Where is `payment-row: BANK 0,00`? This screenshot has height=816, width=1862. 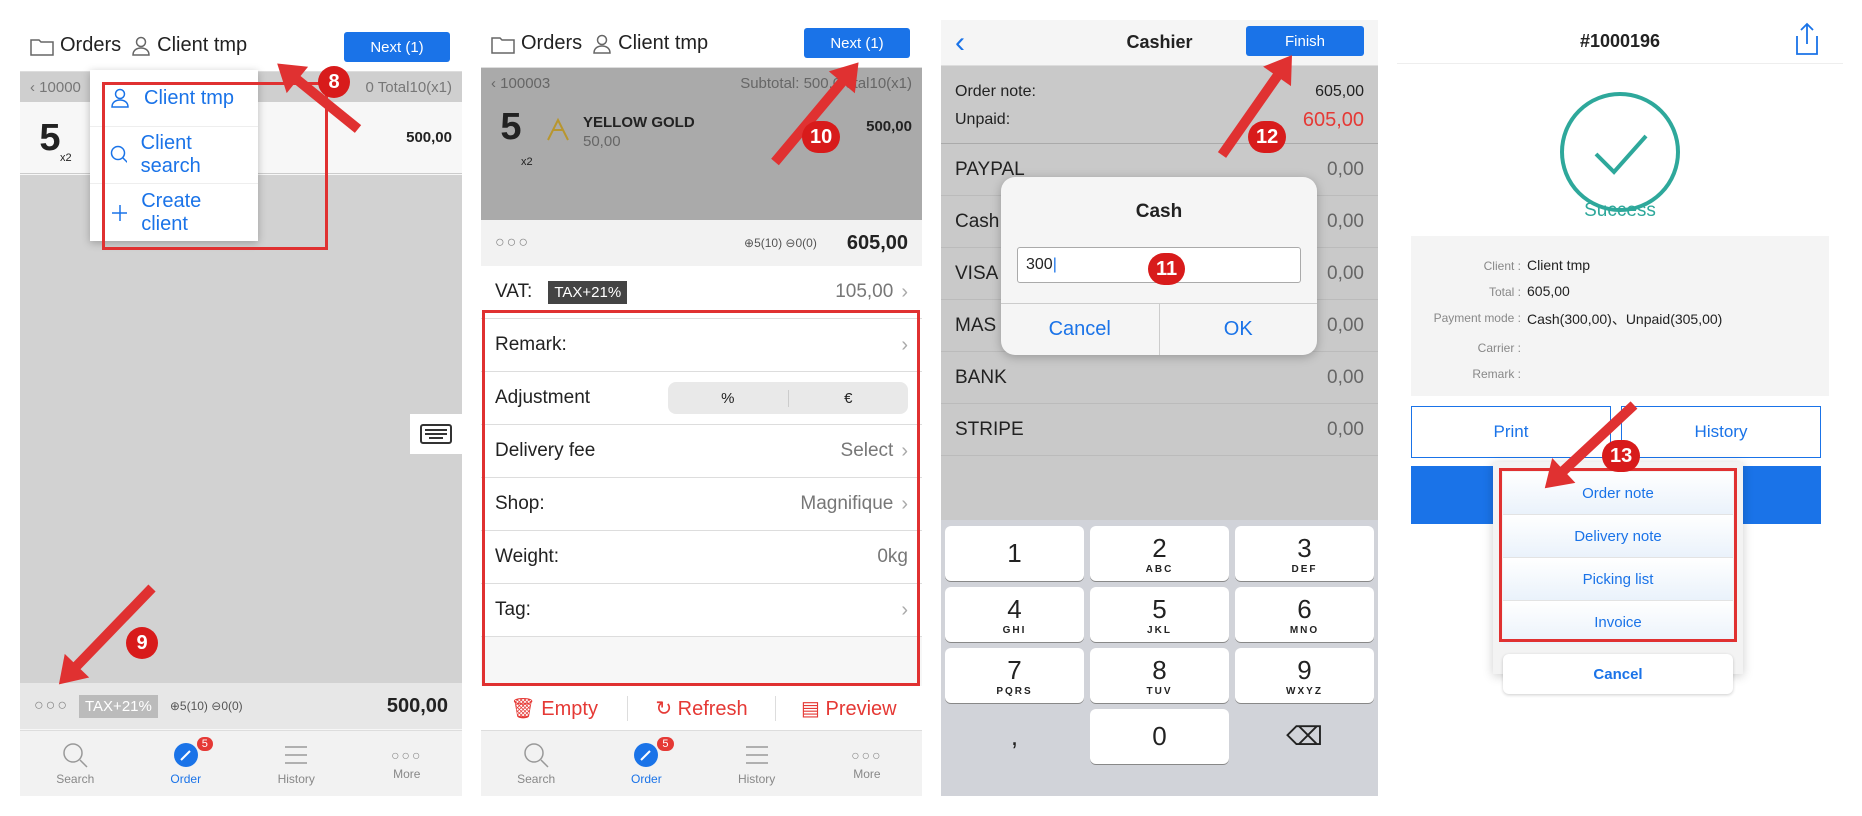 payment-row: BANK 0,00 is located at coordinates (1159, 378).